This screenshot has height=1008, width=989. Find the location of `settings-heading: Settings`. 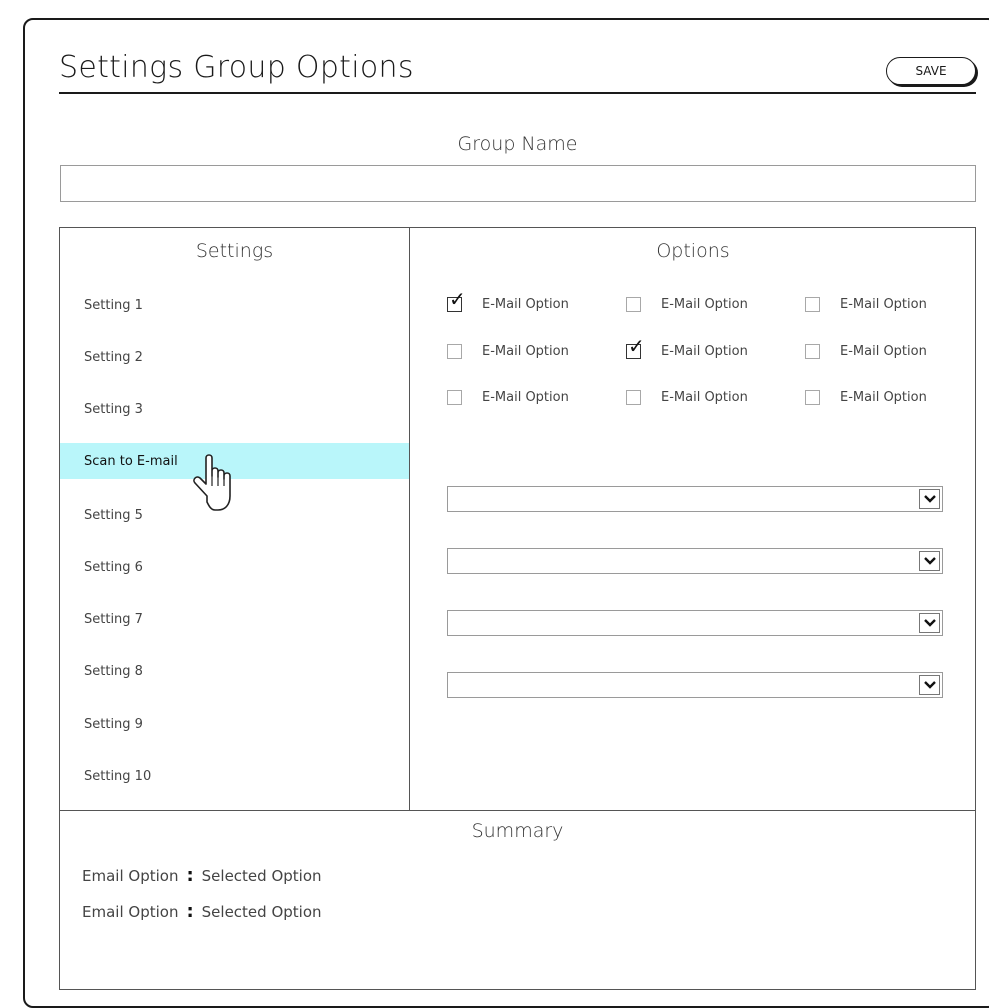

settings-heading: Settings is located at coordinates (234, 251).